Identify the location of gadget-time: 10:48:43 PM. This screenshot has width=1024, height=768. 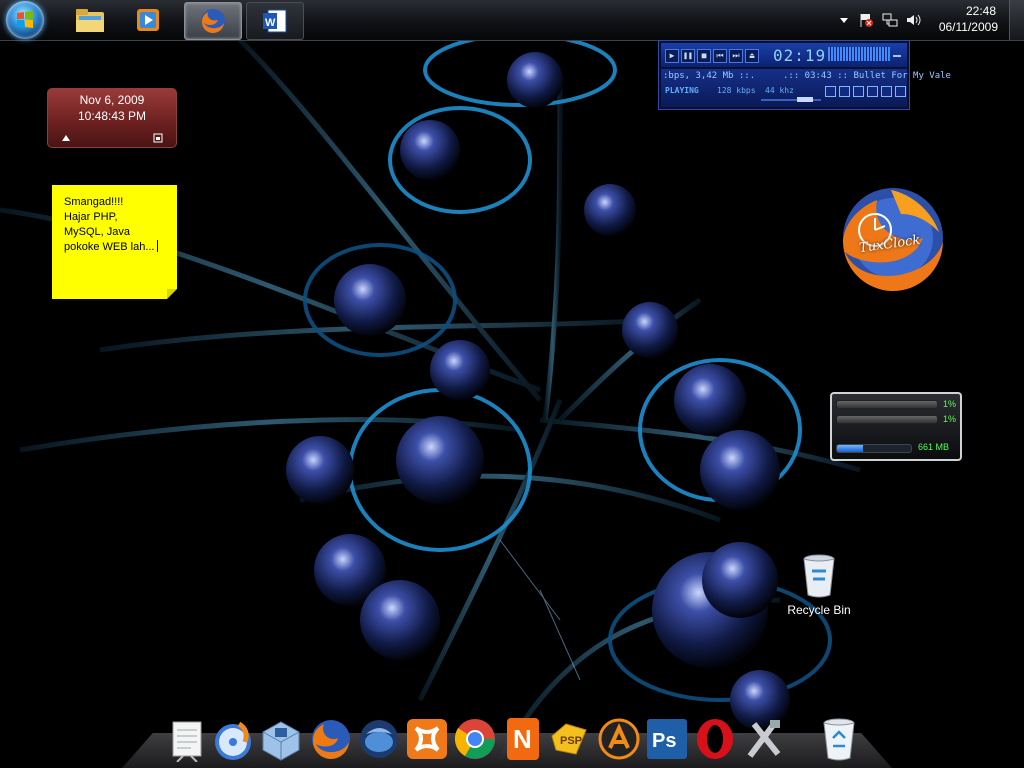
(112, 116).